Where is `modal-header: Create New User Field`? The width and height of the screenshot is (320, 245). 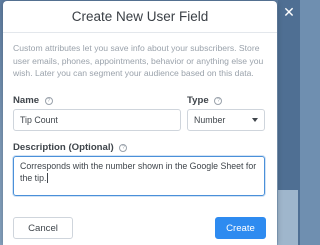 modal-header: Create New User Field is located at coordinates (140, 17).